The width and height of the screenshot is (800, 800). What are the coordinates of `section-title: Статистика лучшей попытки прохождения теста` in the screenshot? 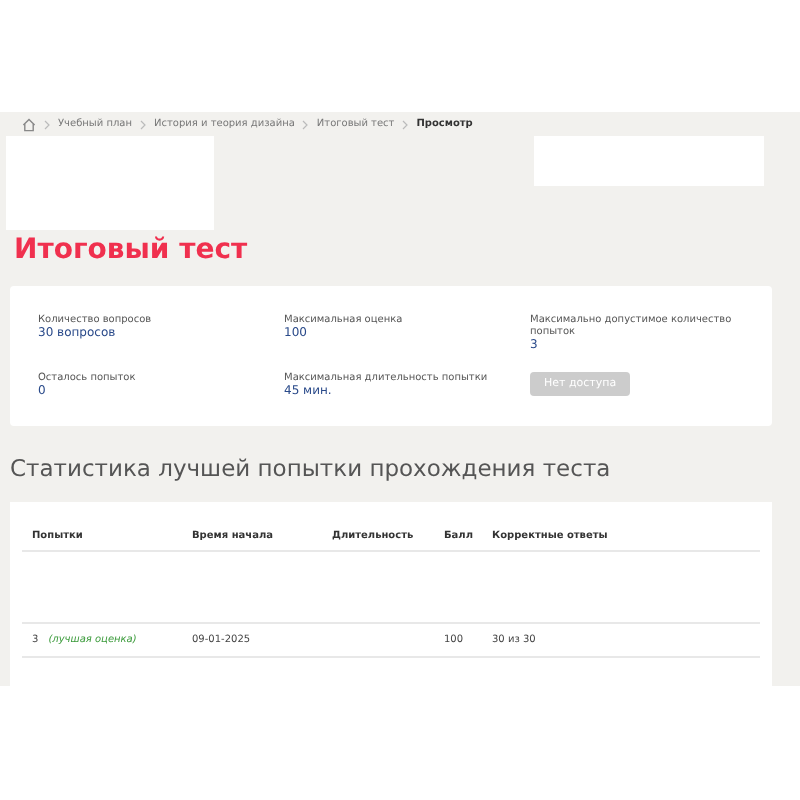 It's located at (311, 468).